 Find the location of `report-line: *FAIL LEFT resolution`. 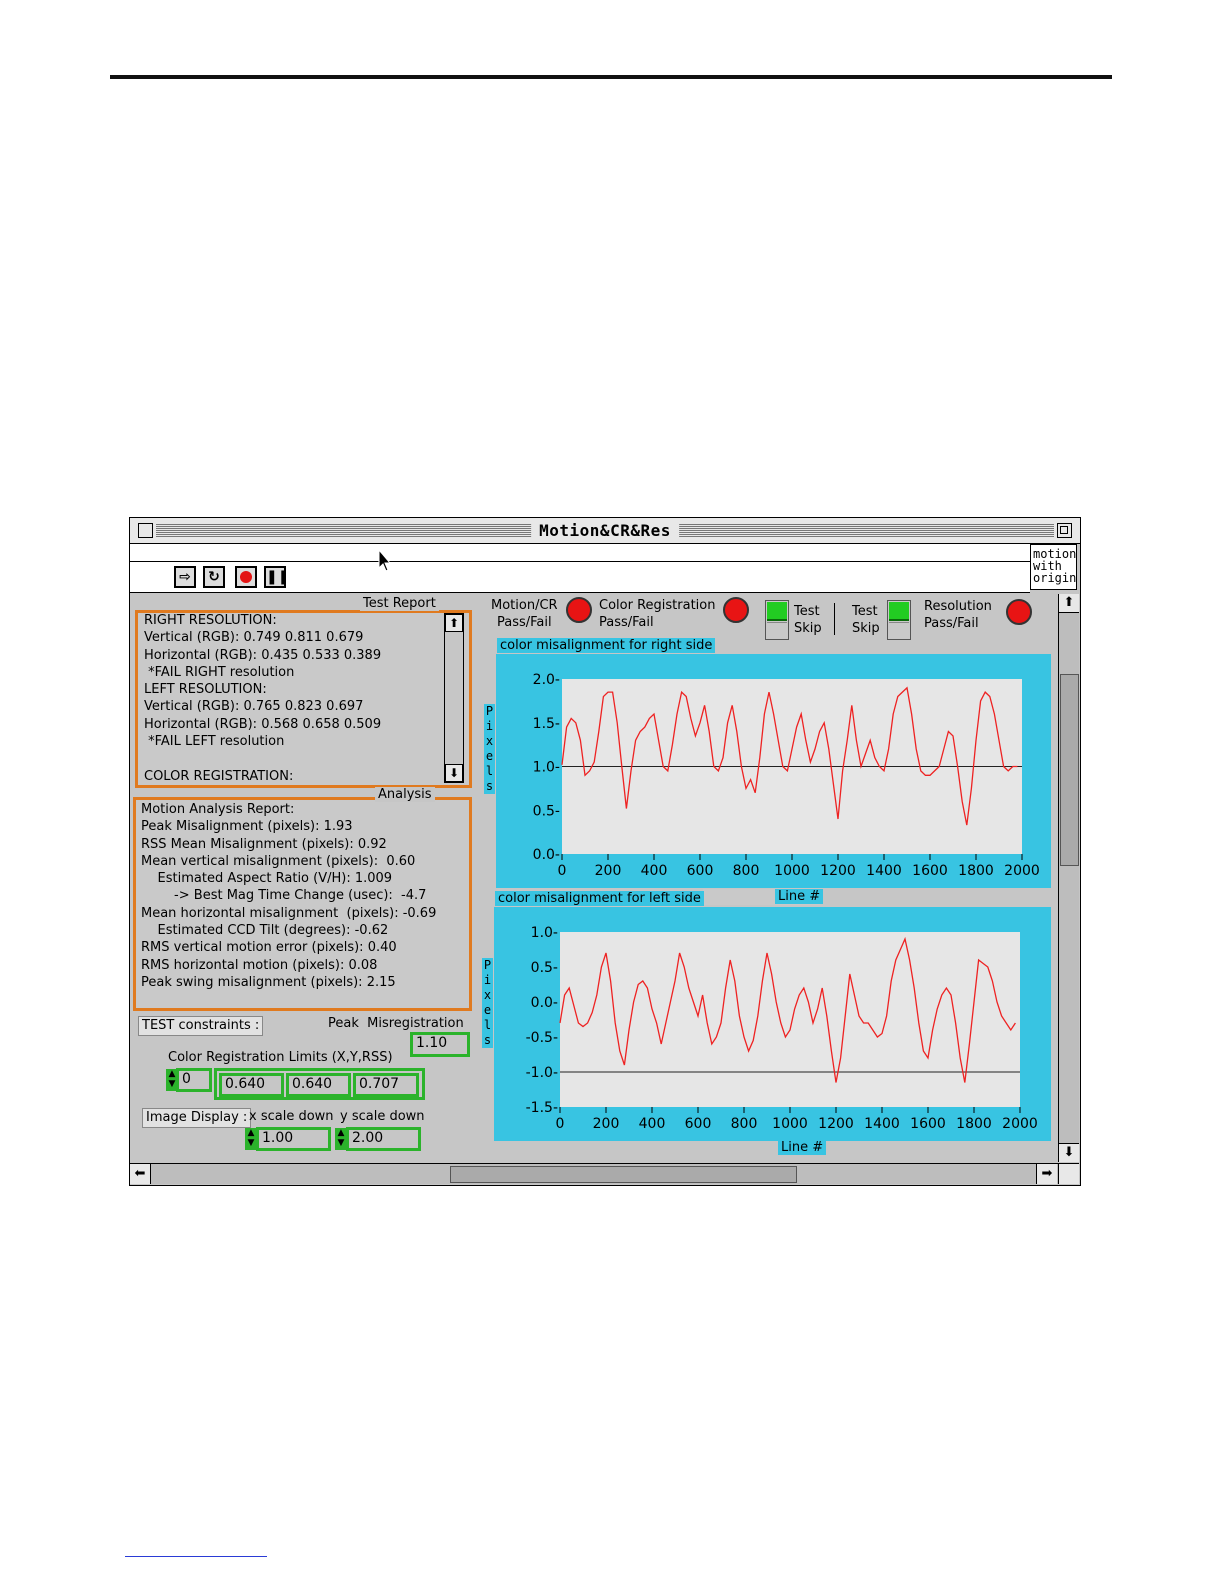

report-line: *FAIL LEFT resolution is located at coordinates (214, 742).